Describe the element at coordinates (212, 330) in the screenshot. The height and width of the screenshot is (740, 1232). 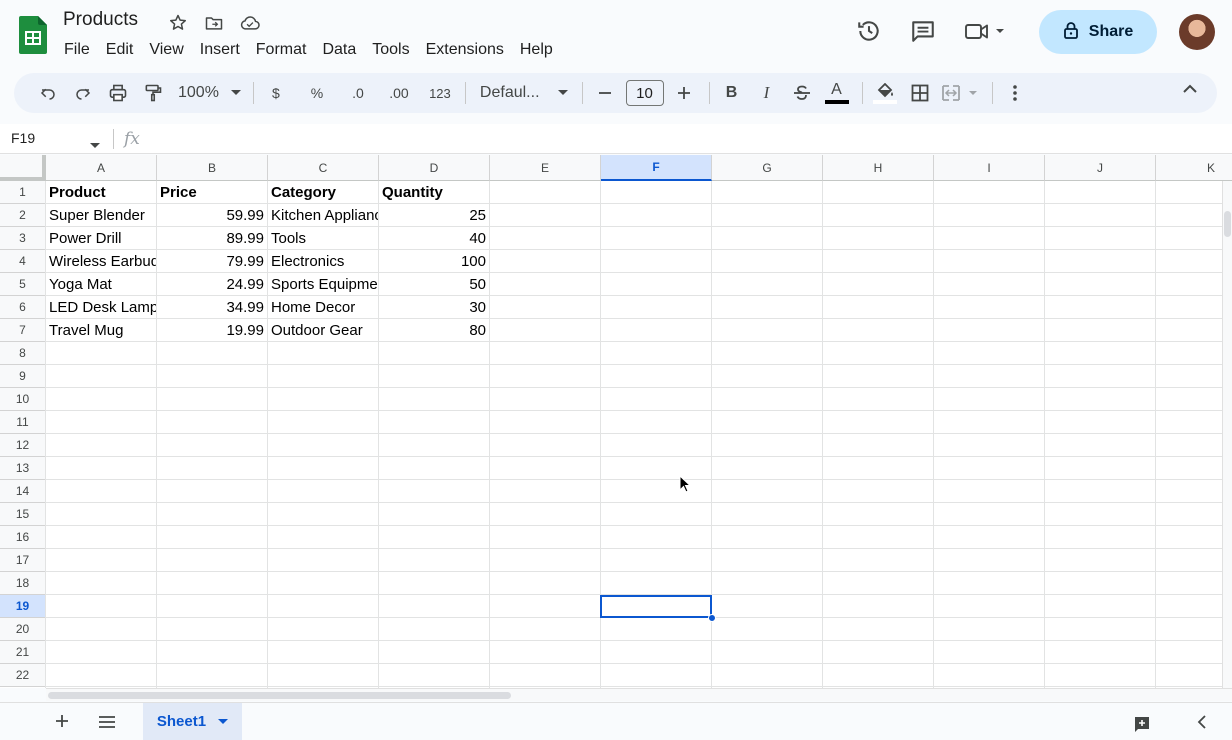
I see `cell-b7: 19.99` at that location.